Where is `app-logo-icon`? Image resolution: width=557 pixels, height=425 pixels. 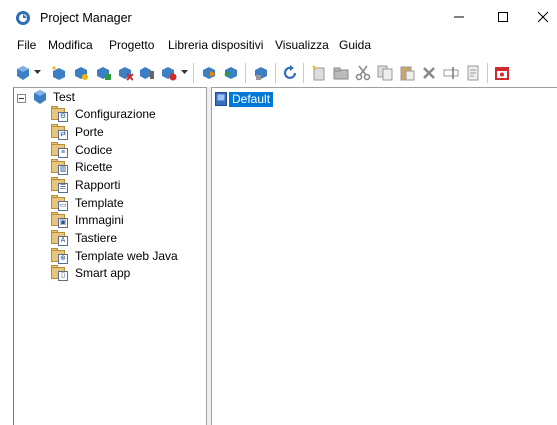 app-logo-icon is located at coordinates (23, 18).